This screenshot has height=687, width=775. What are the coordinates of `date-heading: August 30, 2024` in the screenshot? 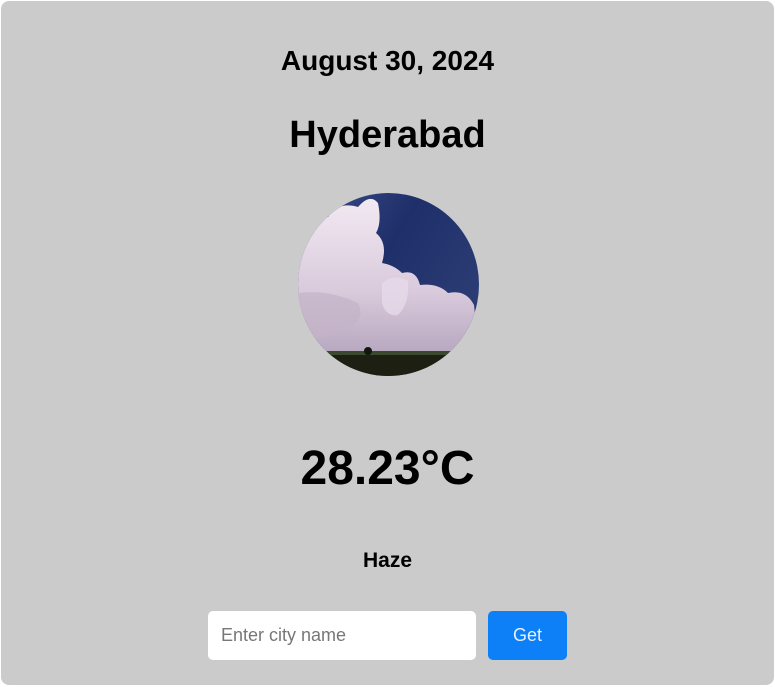 It's located at (387, 60).